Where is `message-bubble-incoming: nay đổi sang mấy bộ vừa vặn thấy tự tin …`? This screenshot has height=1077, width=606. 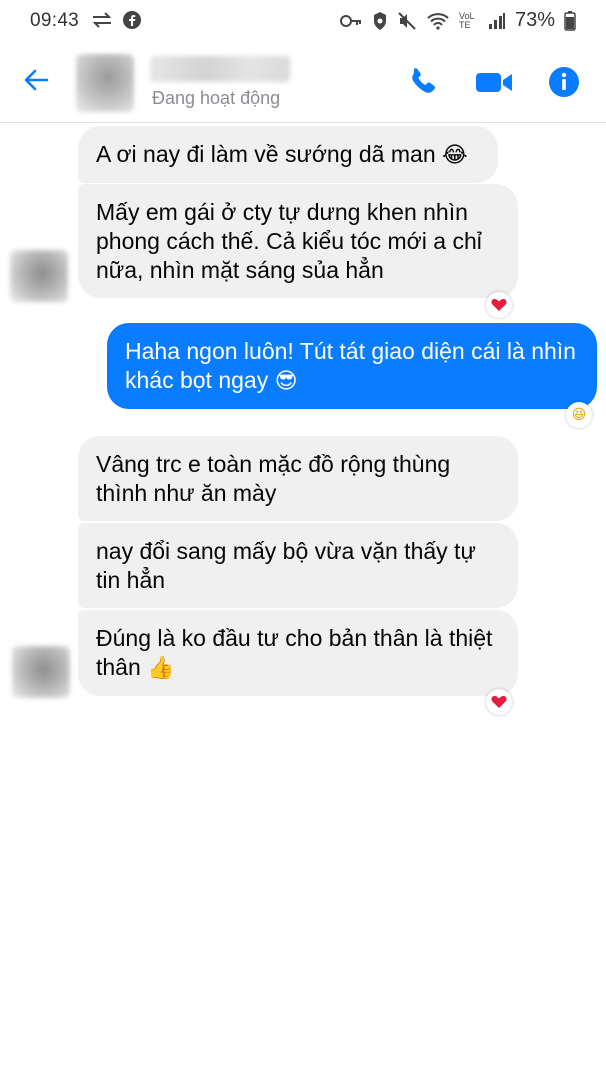 message-bubble-incoming: nay đổi sang mấy bộ vừa vặn thấy tự tin … is located at coordinates (298, 565).